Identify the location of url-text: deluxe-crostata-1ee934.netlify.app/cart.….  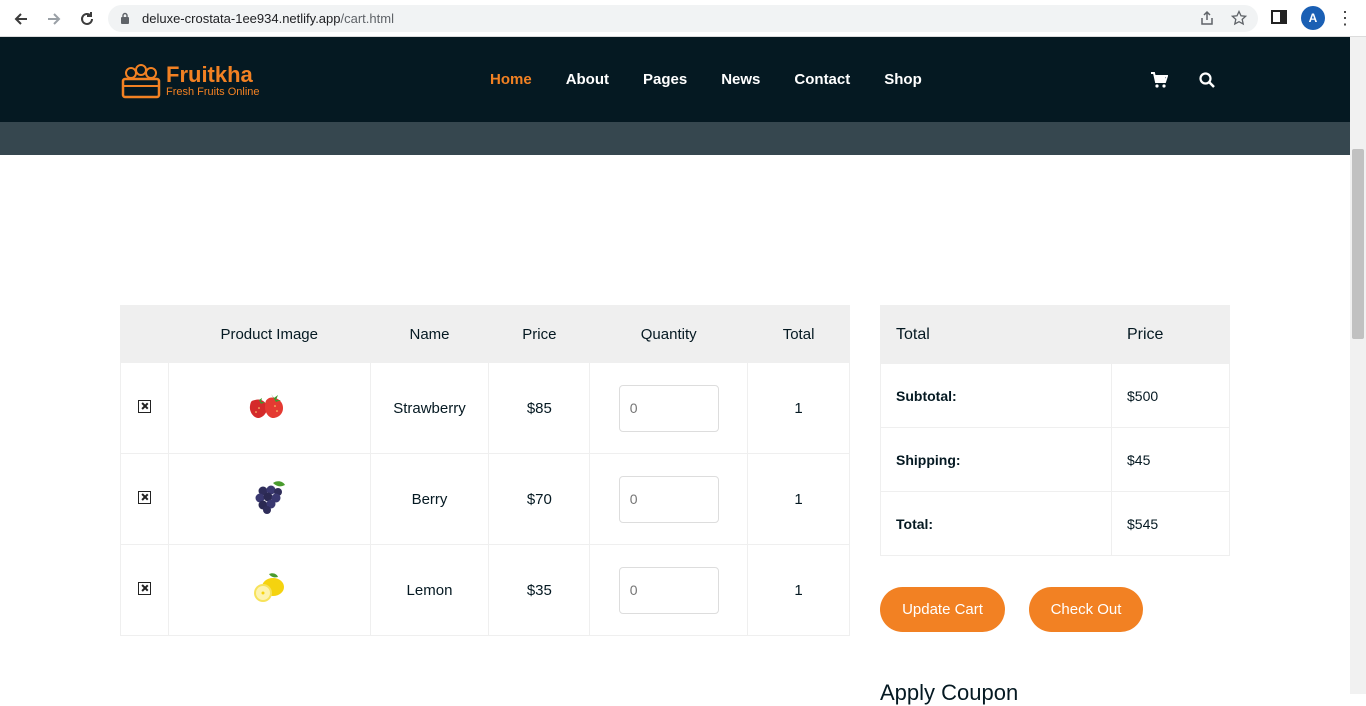
(268, 18).